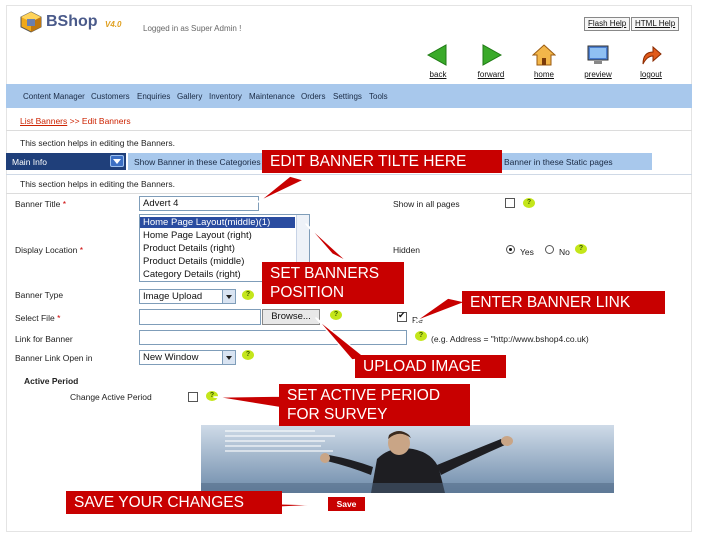 This screenshot has width=702, height=535. I want to click on flash-help-link: Flash Help, so click(607, 24).